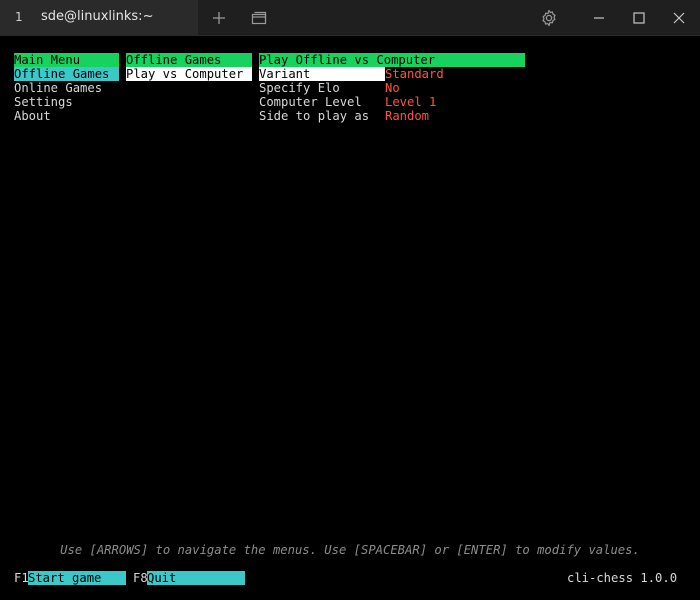  I want to click on options-panel-header: Play Offline vs Computer, so click(392, 60).